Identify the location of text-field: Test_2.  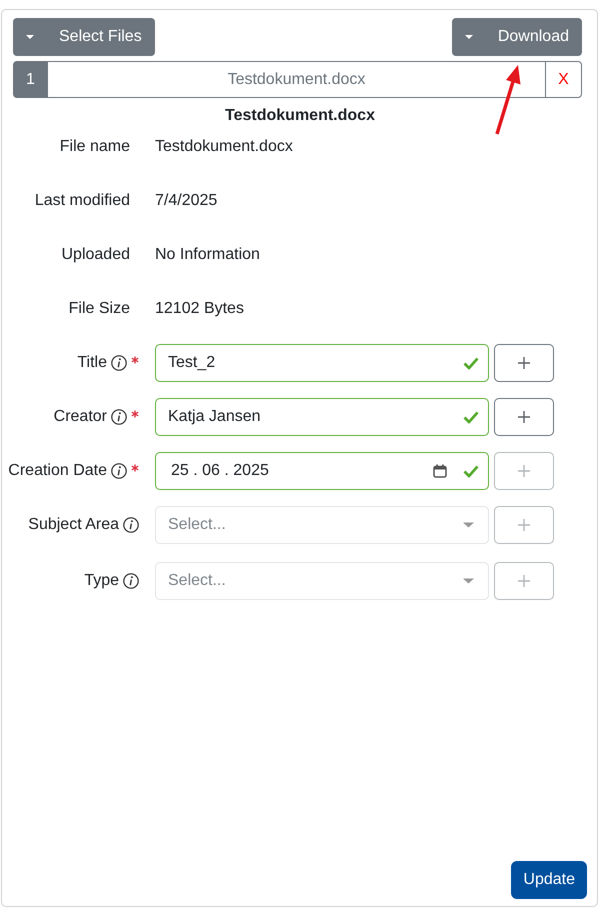
(322, 363).